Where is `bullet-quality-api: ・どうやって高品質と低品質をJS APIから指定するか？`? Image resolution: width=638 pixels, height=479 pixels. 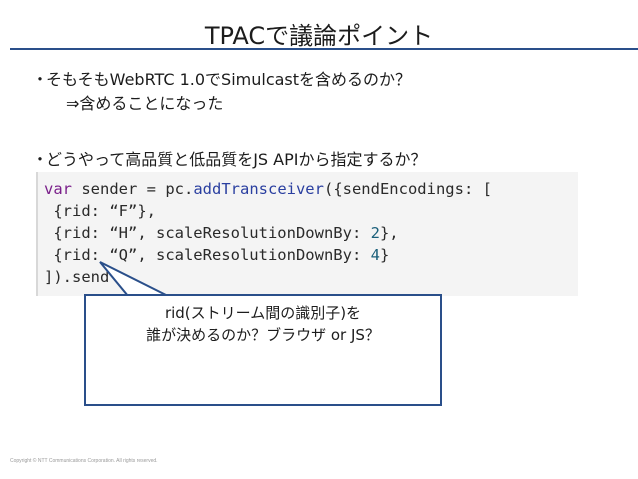 bullet-quality-api: ・どうやって高品質と低品質をJS APIから指定するか？ is located at coordinates (229, 158).